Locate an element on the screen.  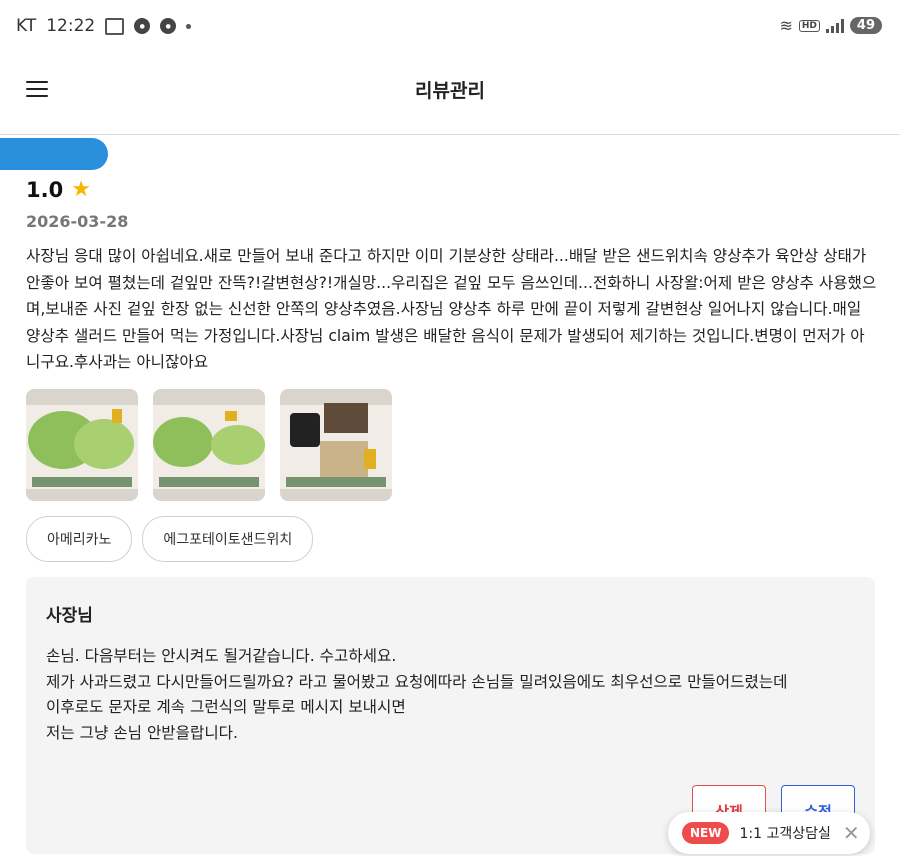
rating: 1.0 ★ is located at coordinates (58, 190).